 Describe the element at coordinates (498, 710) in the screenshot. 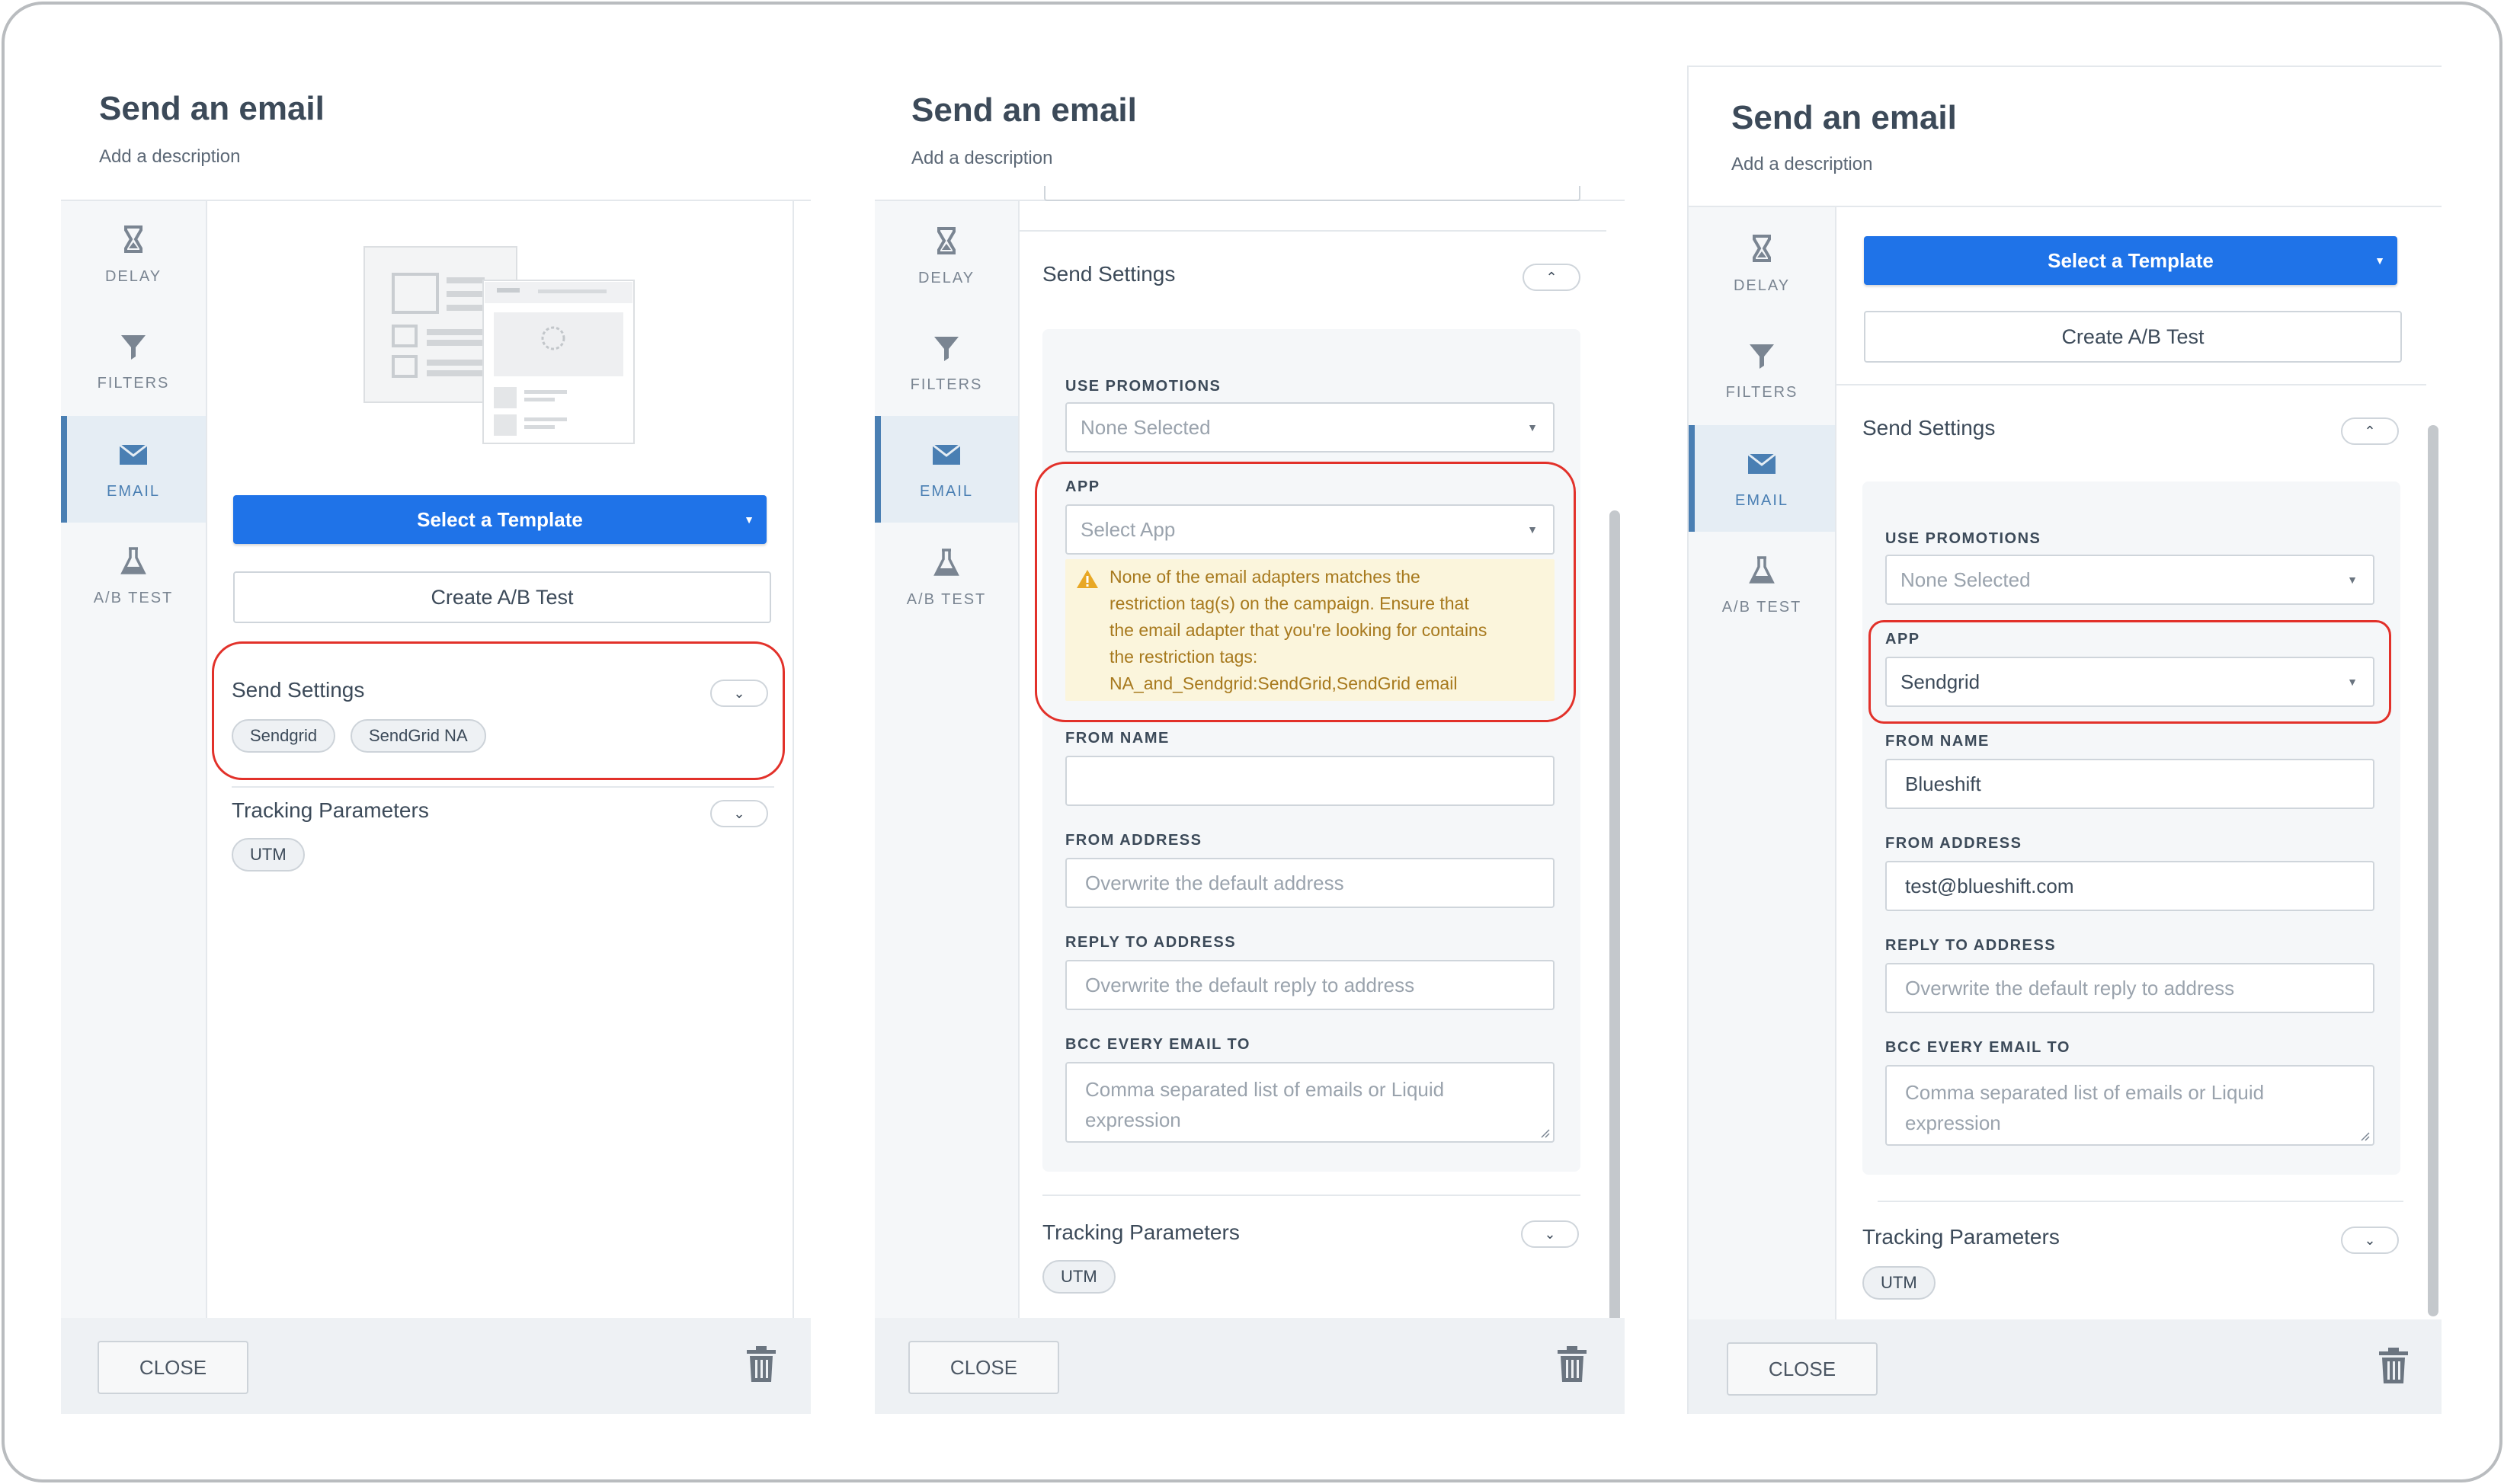

I see `send-settings-highlight` at that location.